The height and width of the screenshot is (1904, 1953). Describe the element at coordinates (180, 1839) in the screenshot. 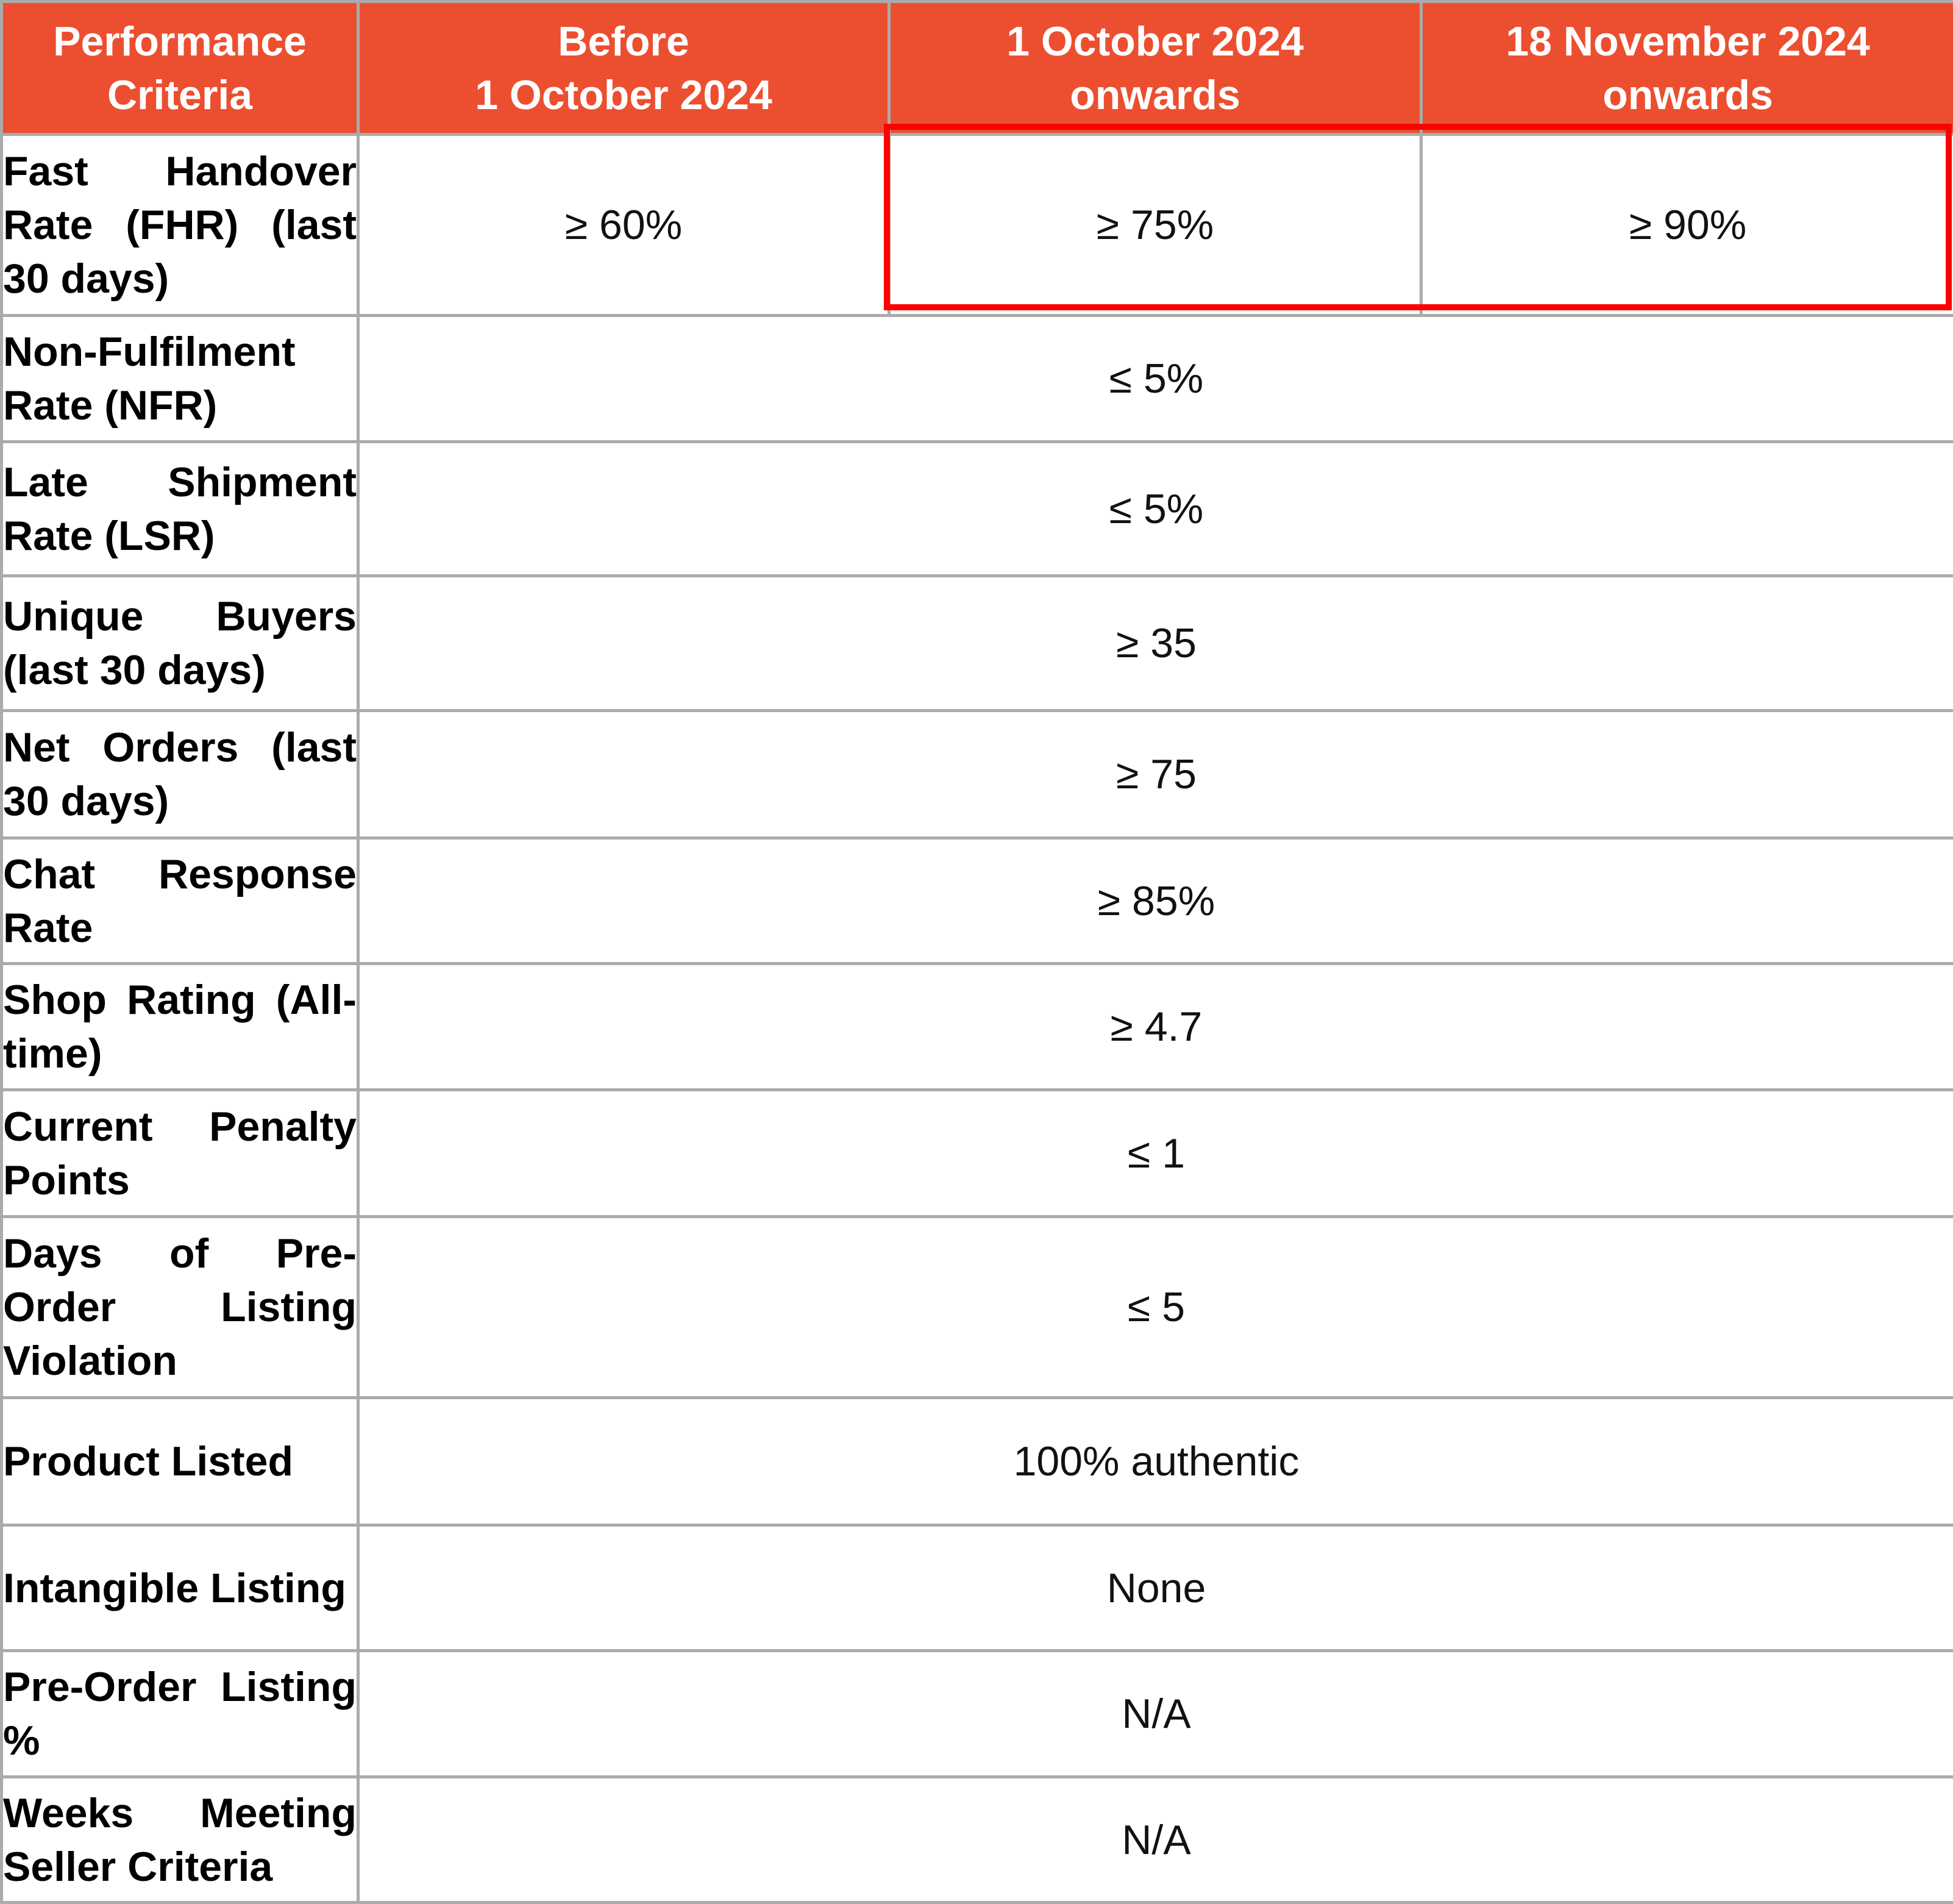

I see `criterion-label: Weeks Meeting Seller Criteria` at that location.